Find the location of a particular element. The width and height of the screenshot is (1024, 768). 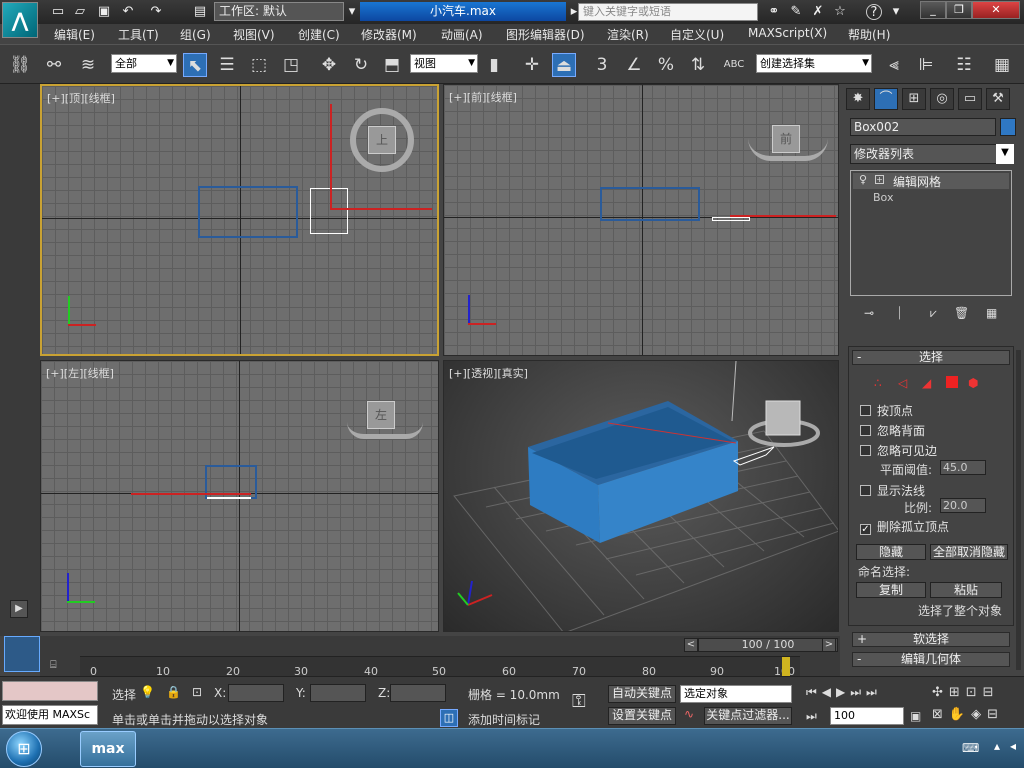

element-mode-icon: ⬢ is located at coordinates (973, 383).